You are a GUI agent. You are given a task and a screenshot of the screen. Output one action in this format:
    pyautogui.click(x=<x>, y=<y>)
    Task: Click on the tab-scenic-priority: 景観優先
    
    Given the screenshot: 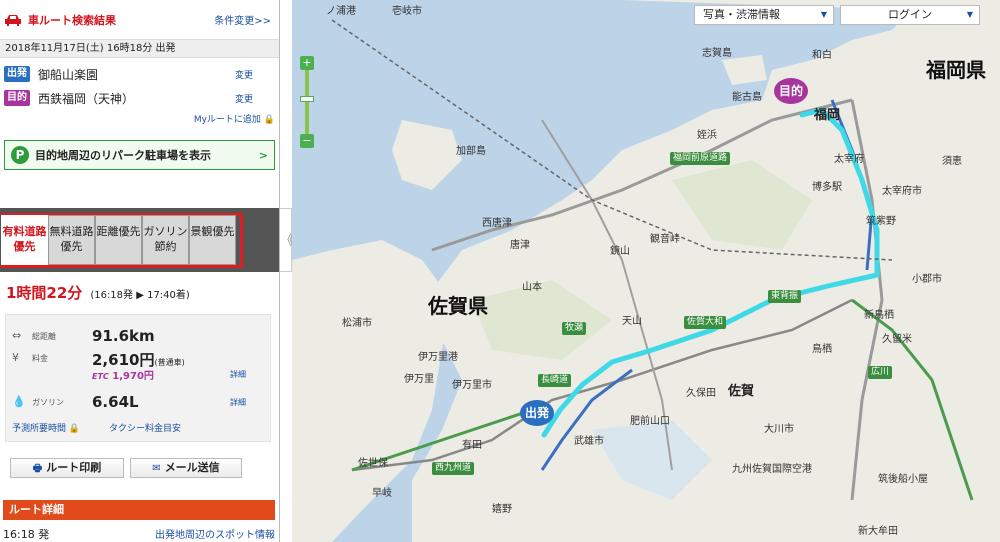 What is the action you would take?
    pyautogui.click(x=212, y=240)
    